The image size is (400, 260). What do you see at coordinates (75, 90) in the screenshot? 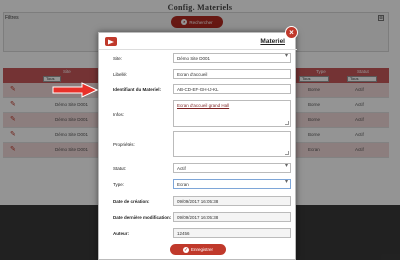
I see `arrow-annotation-icon` at bounding box center [75, 90].